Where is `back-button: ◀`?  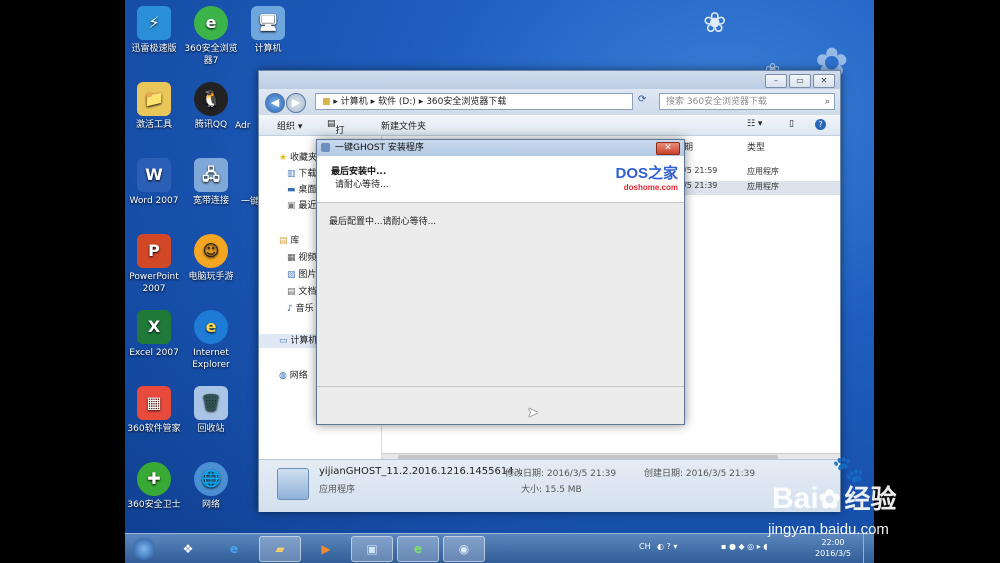 back-button: ◀ is located at coordinates (275, 103).